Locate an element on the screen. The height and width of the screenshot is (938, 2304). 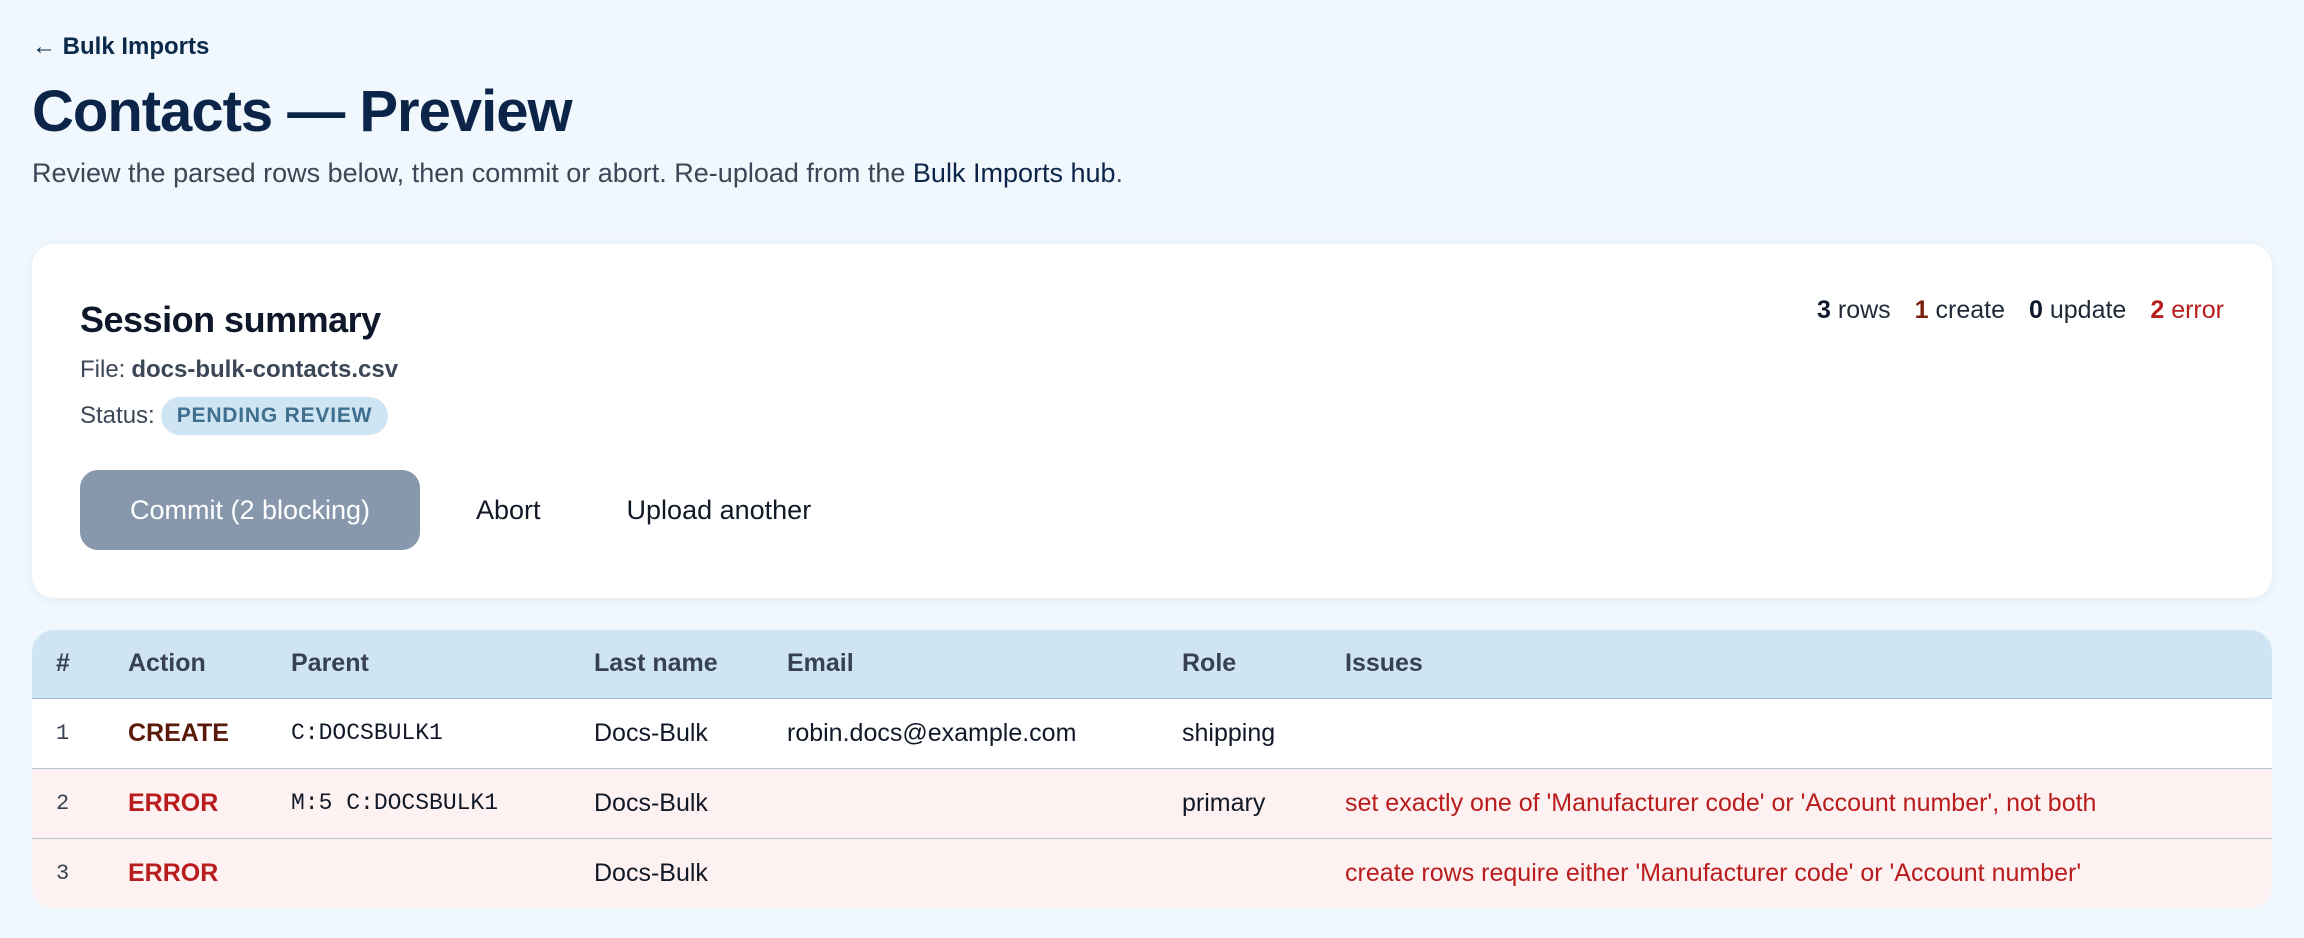
rows-count: 3 rows is located at coordinates (1854, 310).